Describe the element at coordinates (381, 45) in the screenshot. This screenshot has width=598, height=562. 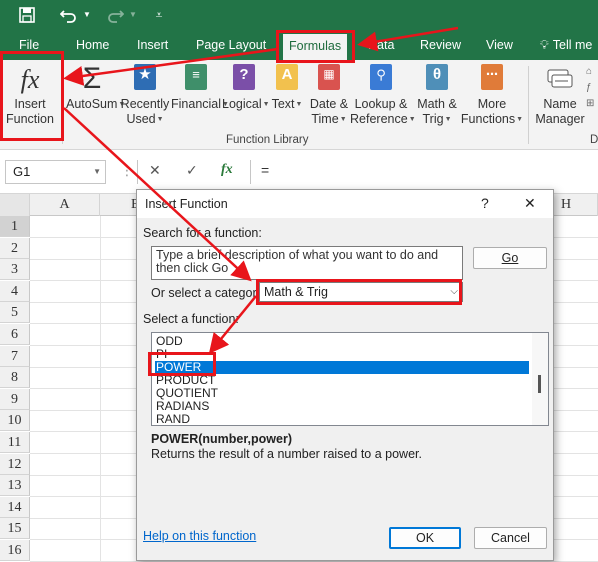
I see `tab-data: Data` at that location.